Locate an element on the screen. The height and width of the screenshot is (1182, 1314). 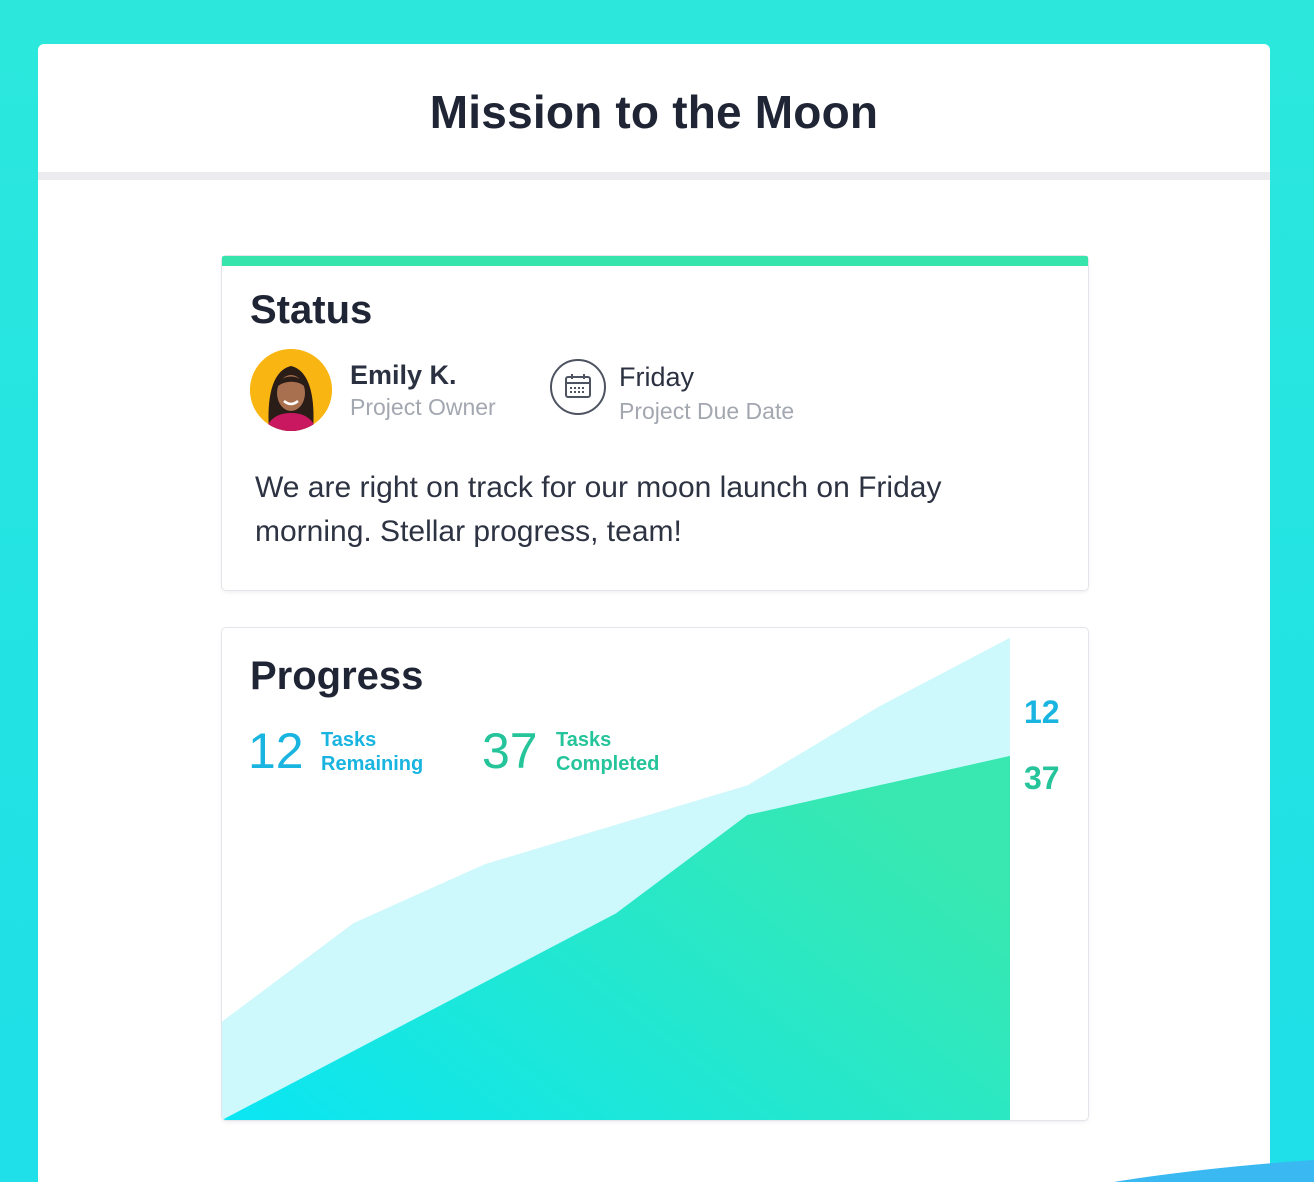
progress-heading: Progress is located at coordinates (337, 676).